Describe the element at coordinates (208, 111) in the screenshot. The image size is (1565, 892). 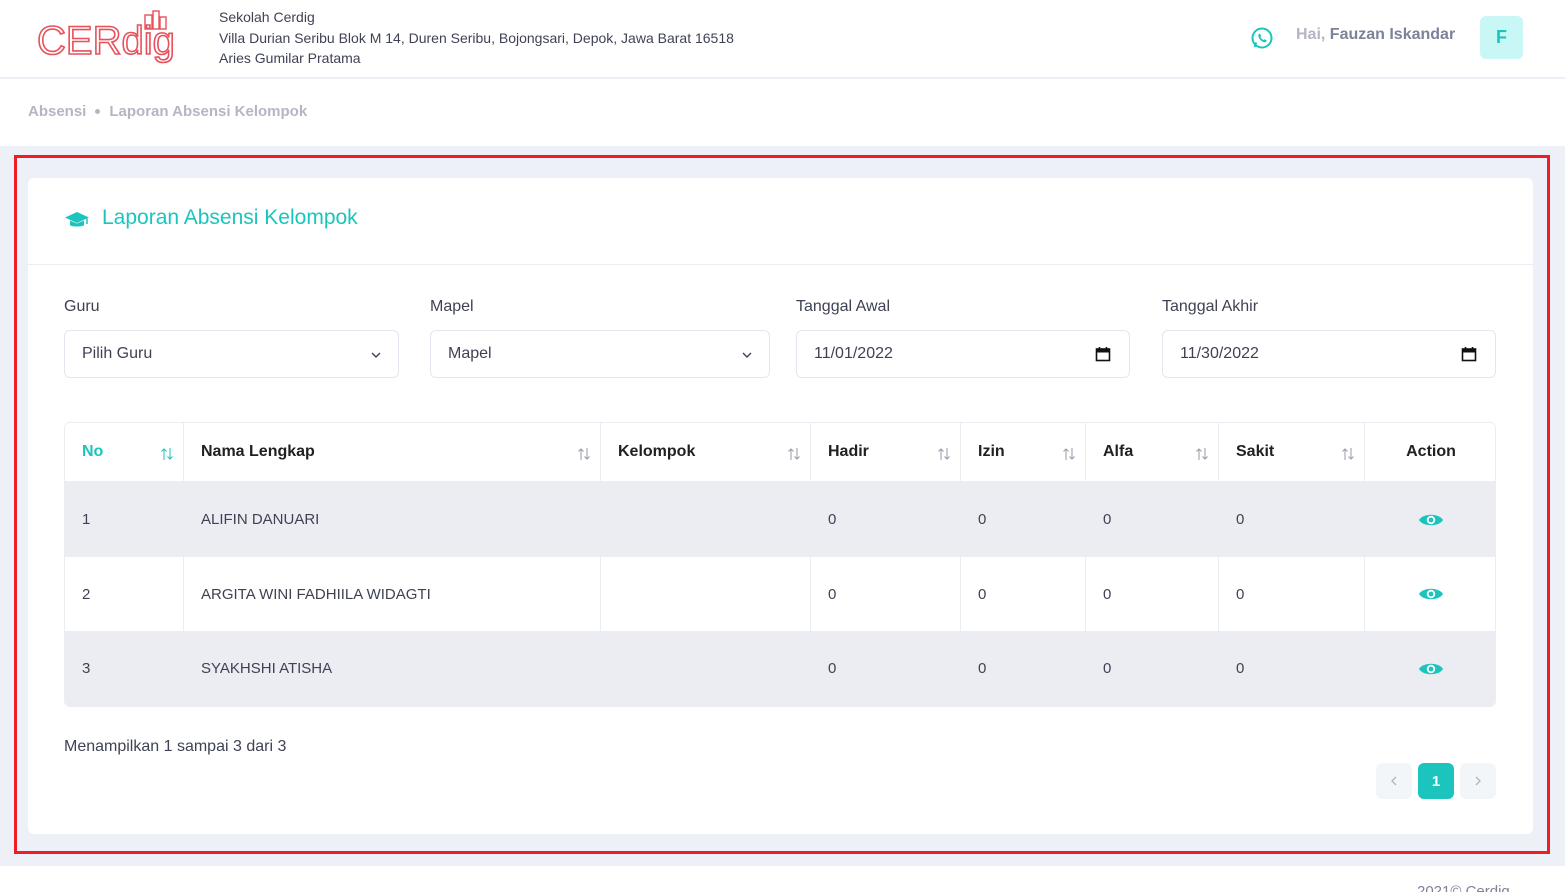
I see `breadcrumb-item-laporan: Laporan Absensi Kelompok` at that location.